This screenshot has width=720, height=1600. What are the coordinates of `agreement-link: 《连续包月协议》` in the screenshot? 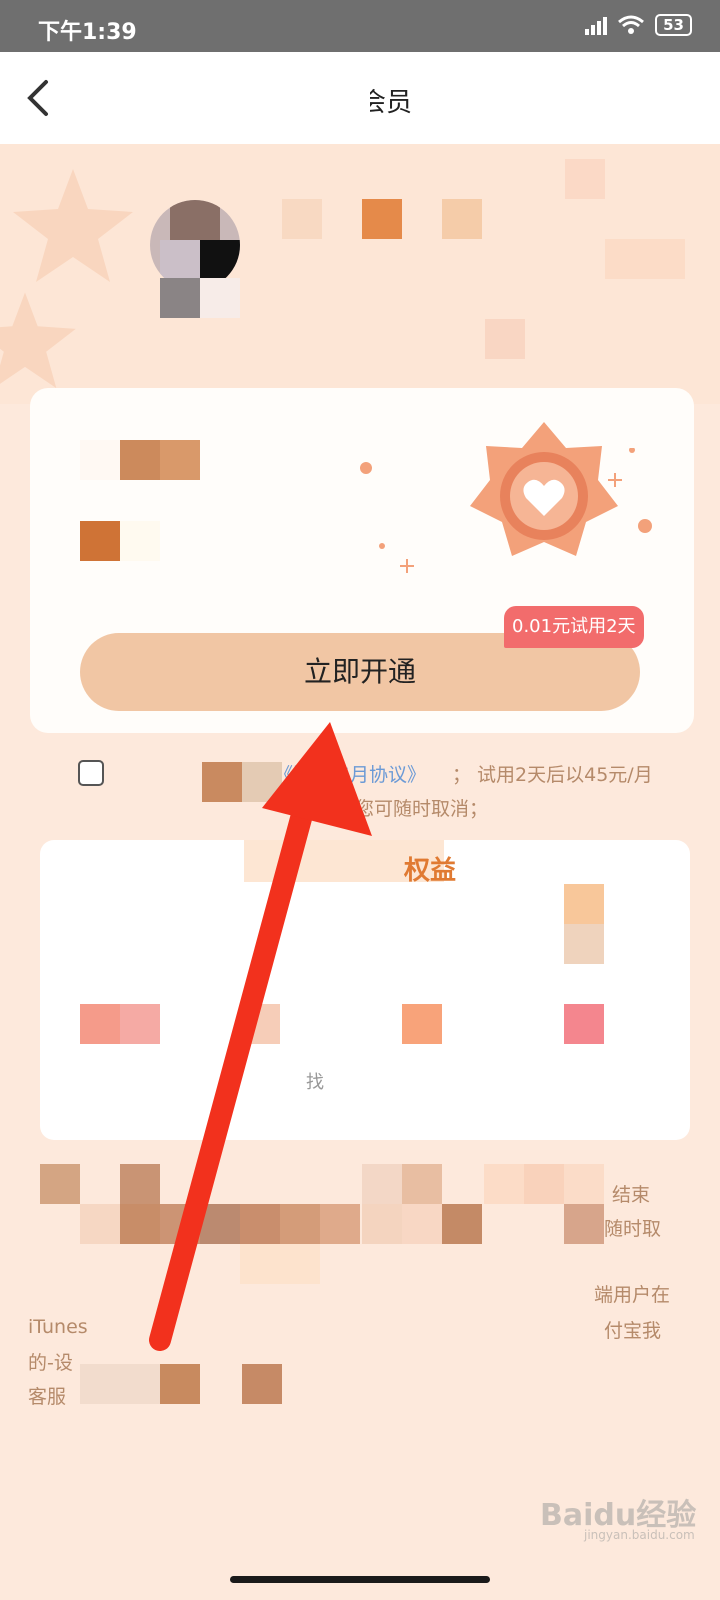 It's located at (350, 773).